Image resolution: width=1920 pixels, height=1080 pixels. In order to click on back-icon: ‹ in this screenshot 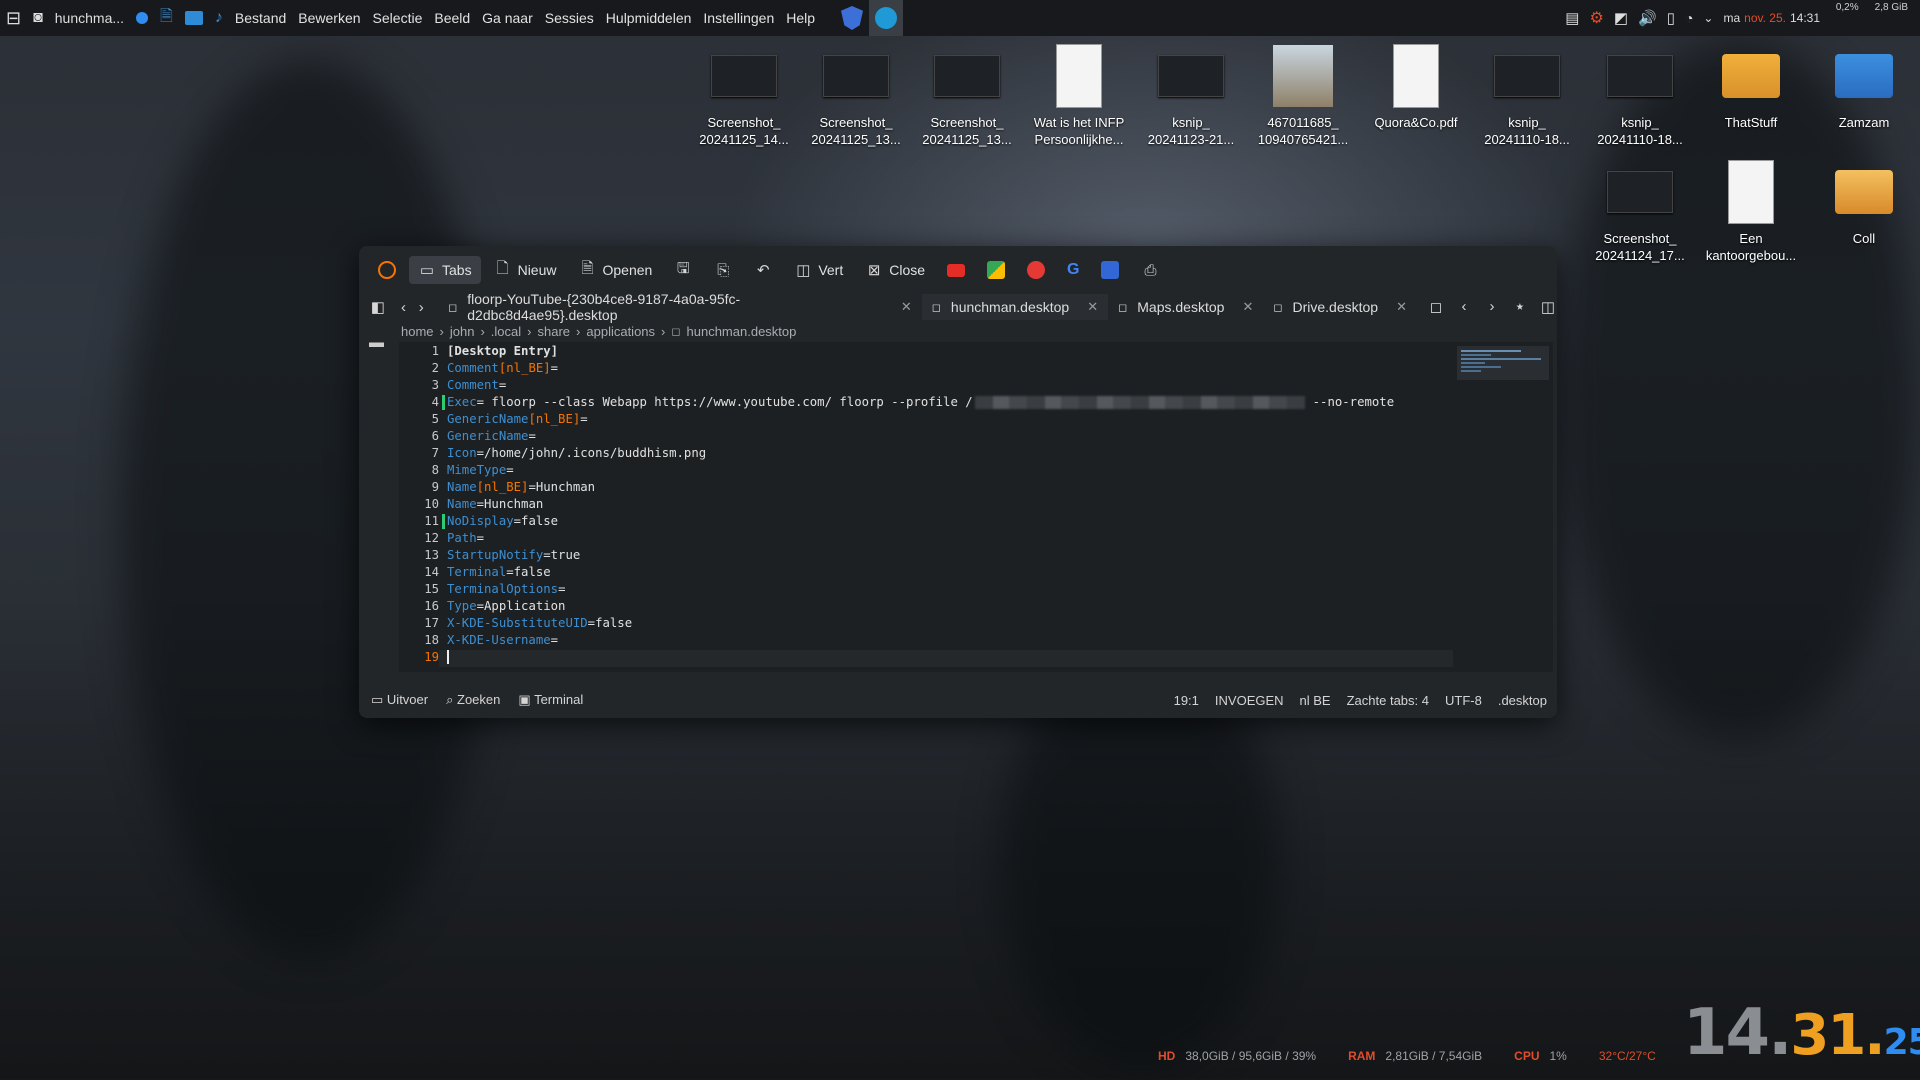, I will do `click(404, 307)`.